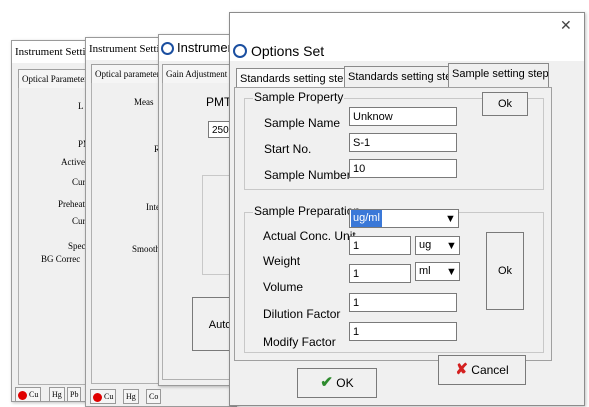 This screenshot has width=589, height=407. What do you see at coordinates (403, 302) in the screenshot?
I see `dilution-factor-input: 1` at bounding box center [403, 302].